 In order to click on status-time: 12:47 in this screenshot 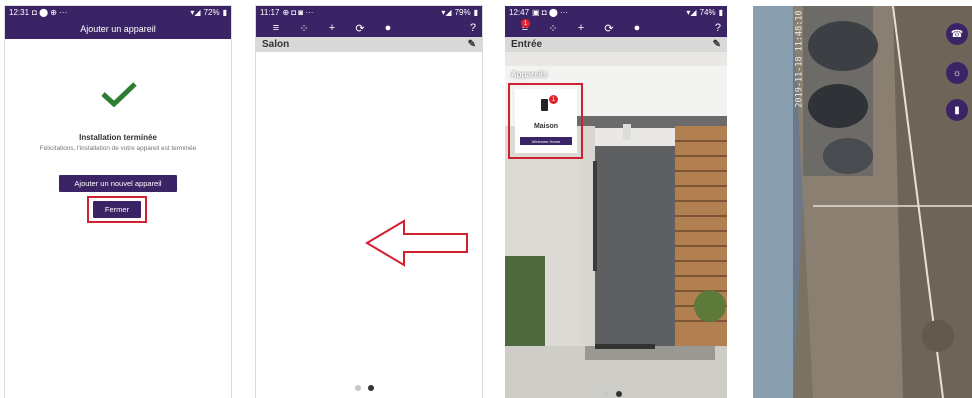, I will do `click(519, 12)`.